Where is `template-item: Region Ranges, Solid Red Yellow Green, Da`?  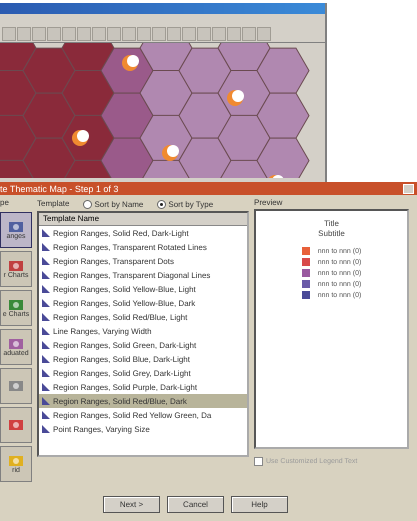 template-item: Region Ranges, Solid Red Yellow Green, Da is located at coordinates (143, 415).